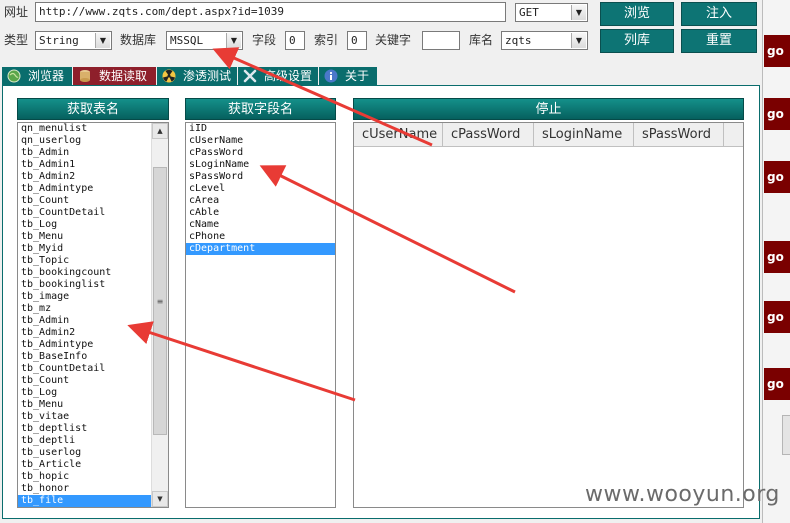  Describe the element at coordinates (93, 309) in the screenshot. I see `table-list-item: tb_mz` at that location.